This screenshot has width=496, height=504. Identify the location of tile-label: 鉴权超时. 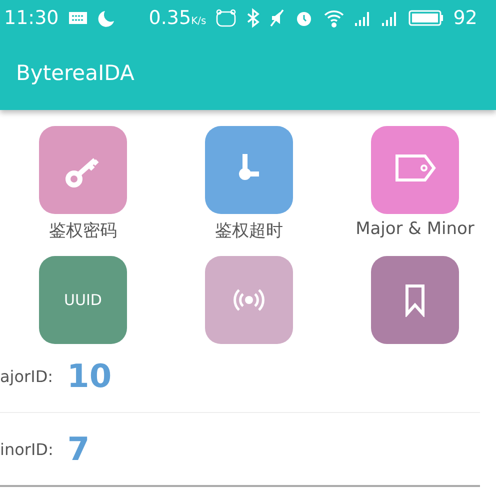
(249, 231).